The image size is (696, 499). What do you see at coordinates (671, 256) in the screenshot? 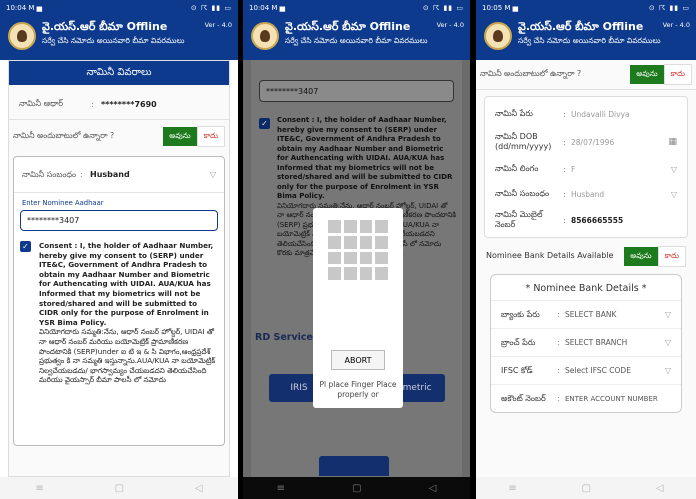
I see `bank-no-button: కాదు` at bounding box center [671, 256].